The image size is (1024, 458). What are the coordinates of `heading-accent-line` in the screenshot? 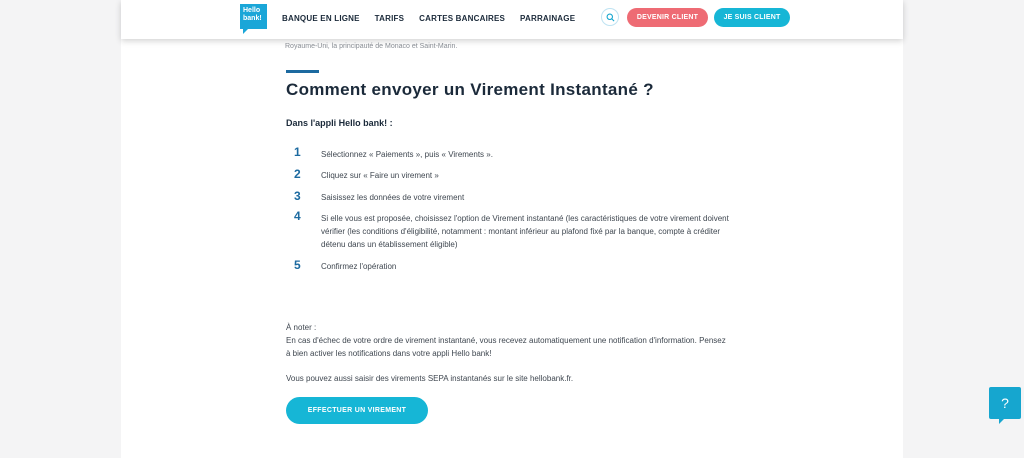 It's located at (302, 71).